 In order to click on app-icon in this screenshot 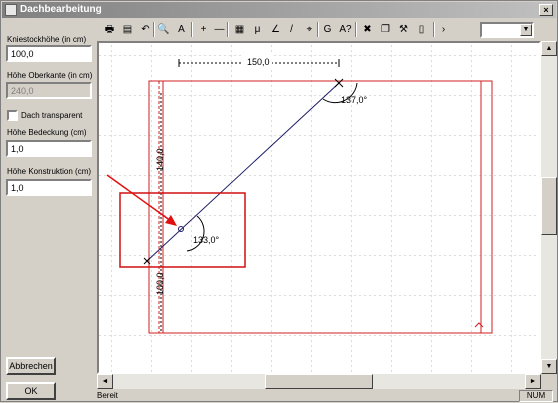, I will do `click(11, 10)`.